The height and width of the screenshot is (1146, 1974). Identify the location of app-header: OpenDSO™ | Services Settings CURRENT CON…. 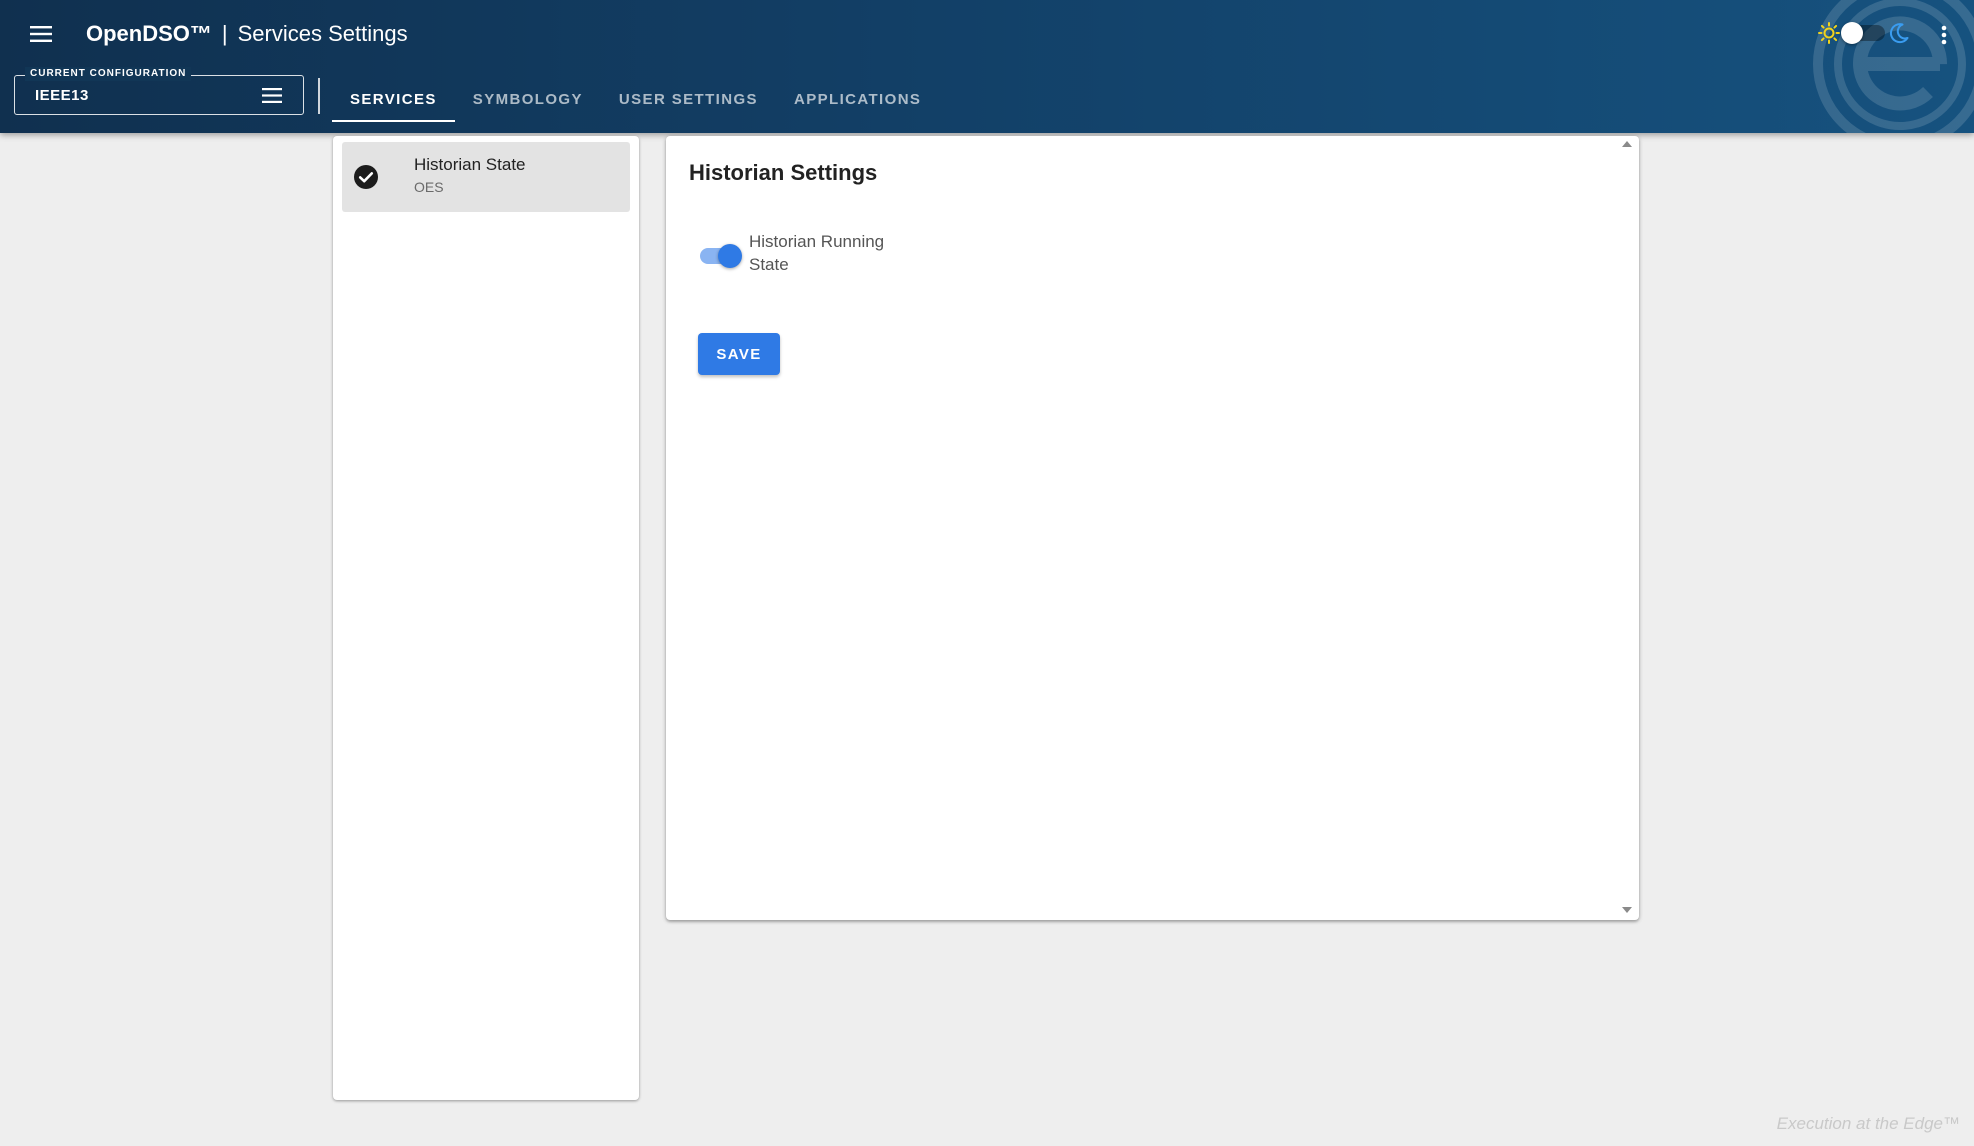
(987, 66).